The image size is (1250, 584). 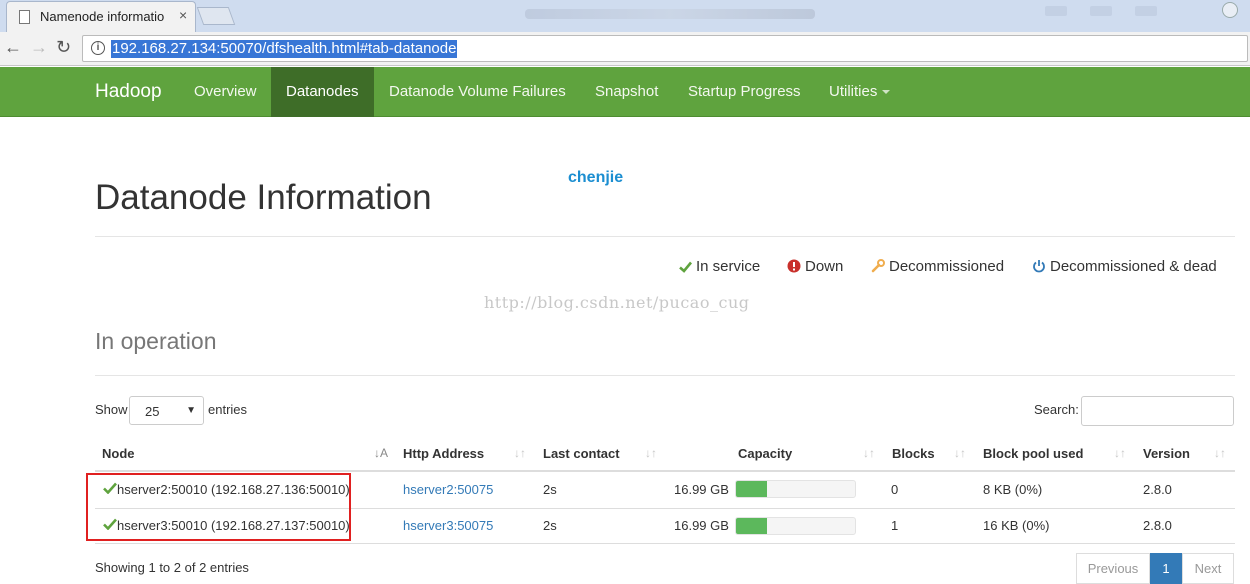 What do you see at coordinates (1133, 266) in the screenshot?
I see `legend-decommissioned-dead-label: Decommissioned & dead` at bounding box center [1133, 266].